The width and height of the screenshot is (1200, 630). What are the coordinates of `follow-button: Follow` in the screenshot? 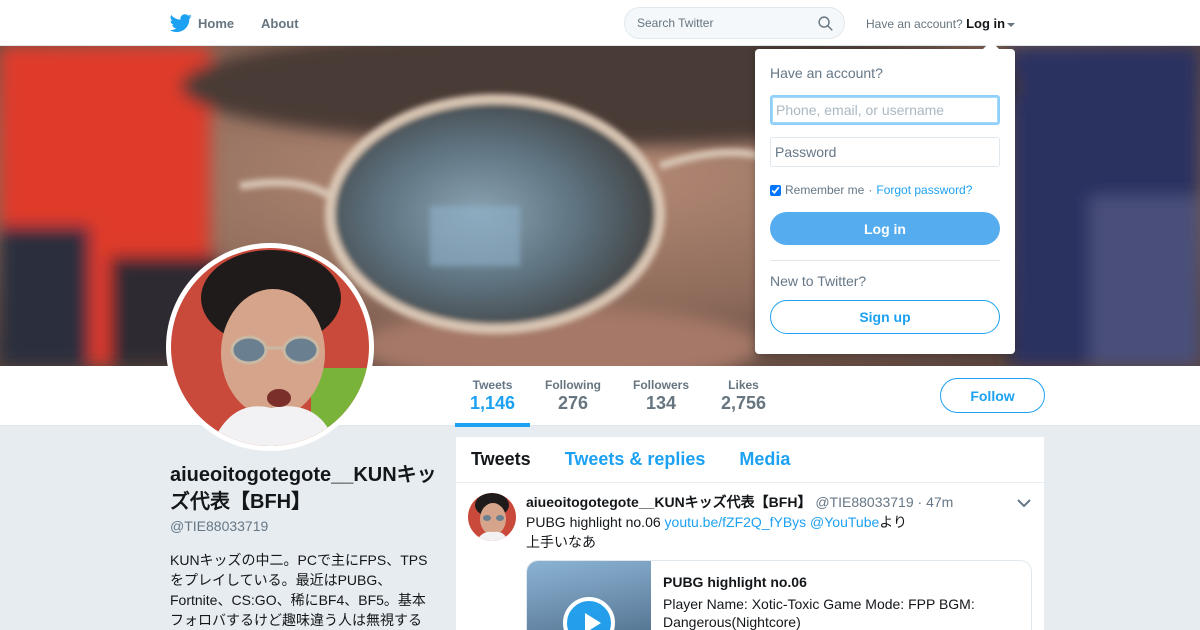 It's located at (992, 395).